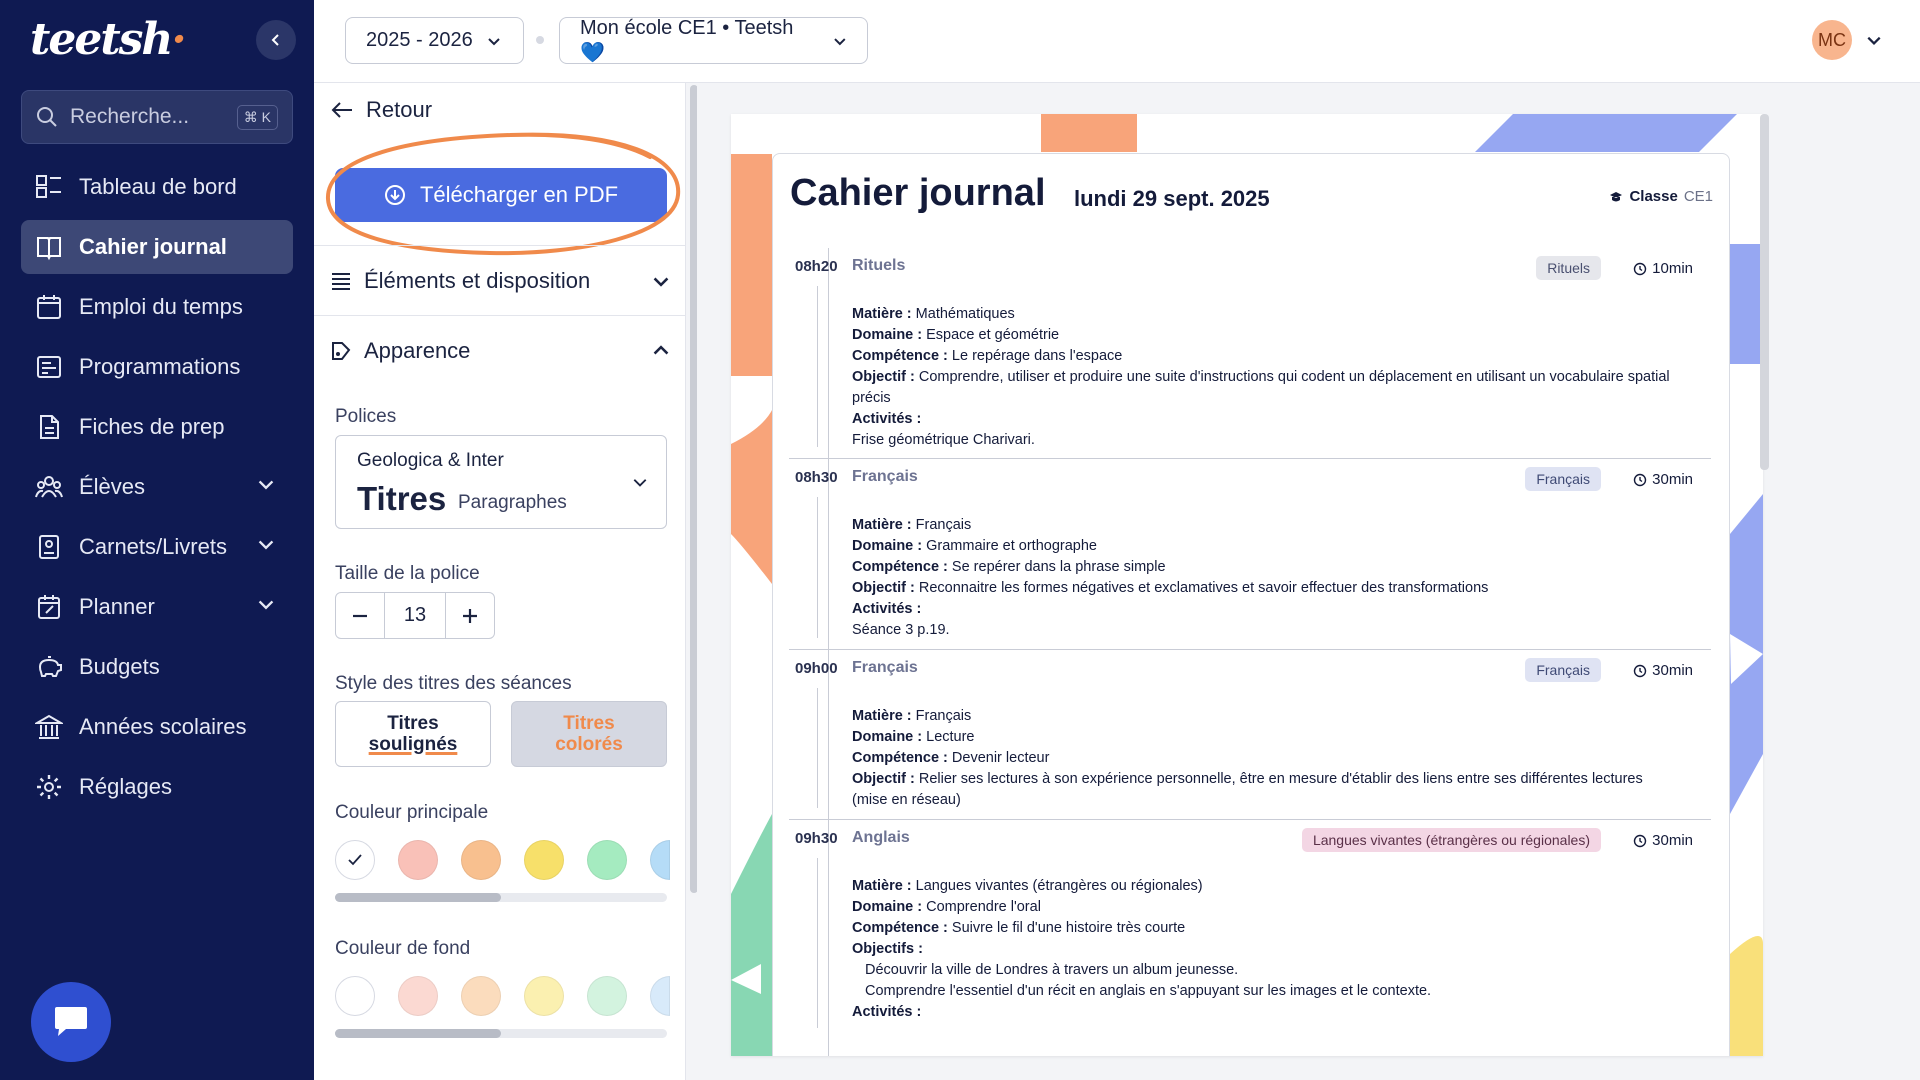  What do you see at coordinates (415, 615) in the screenshot?
I see `font-size-value: 13` at bounding box center [415, 615].